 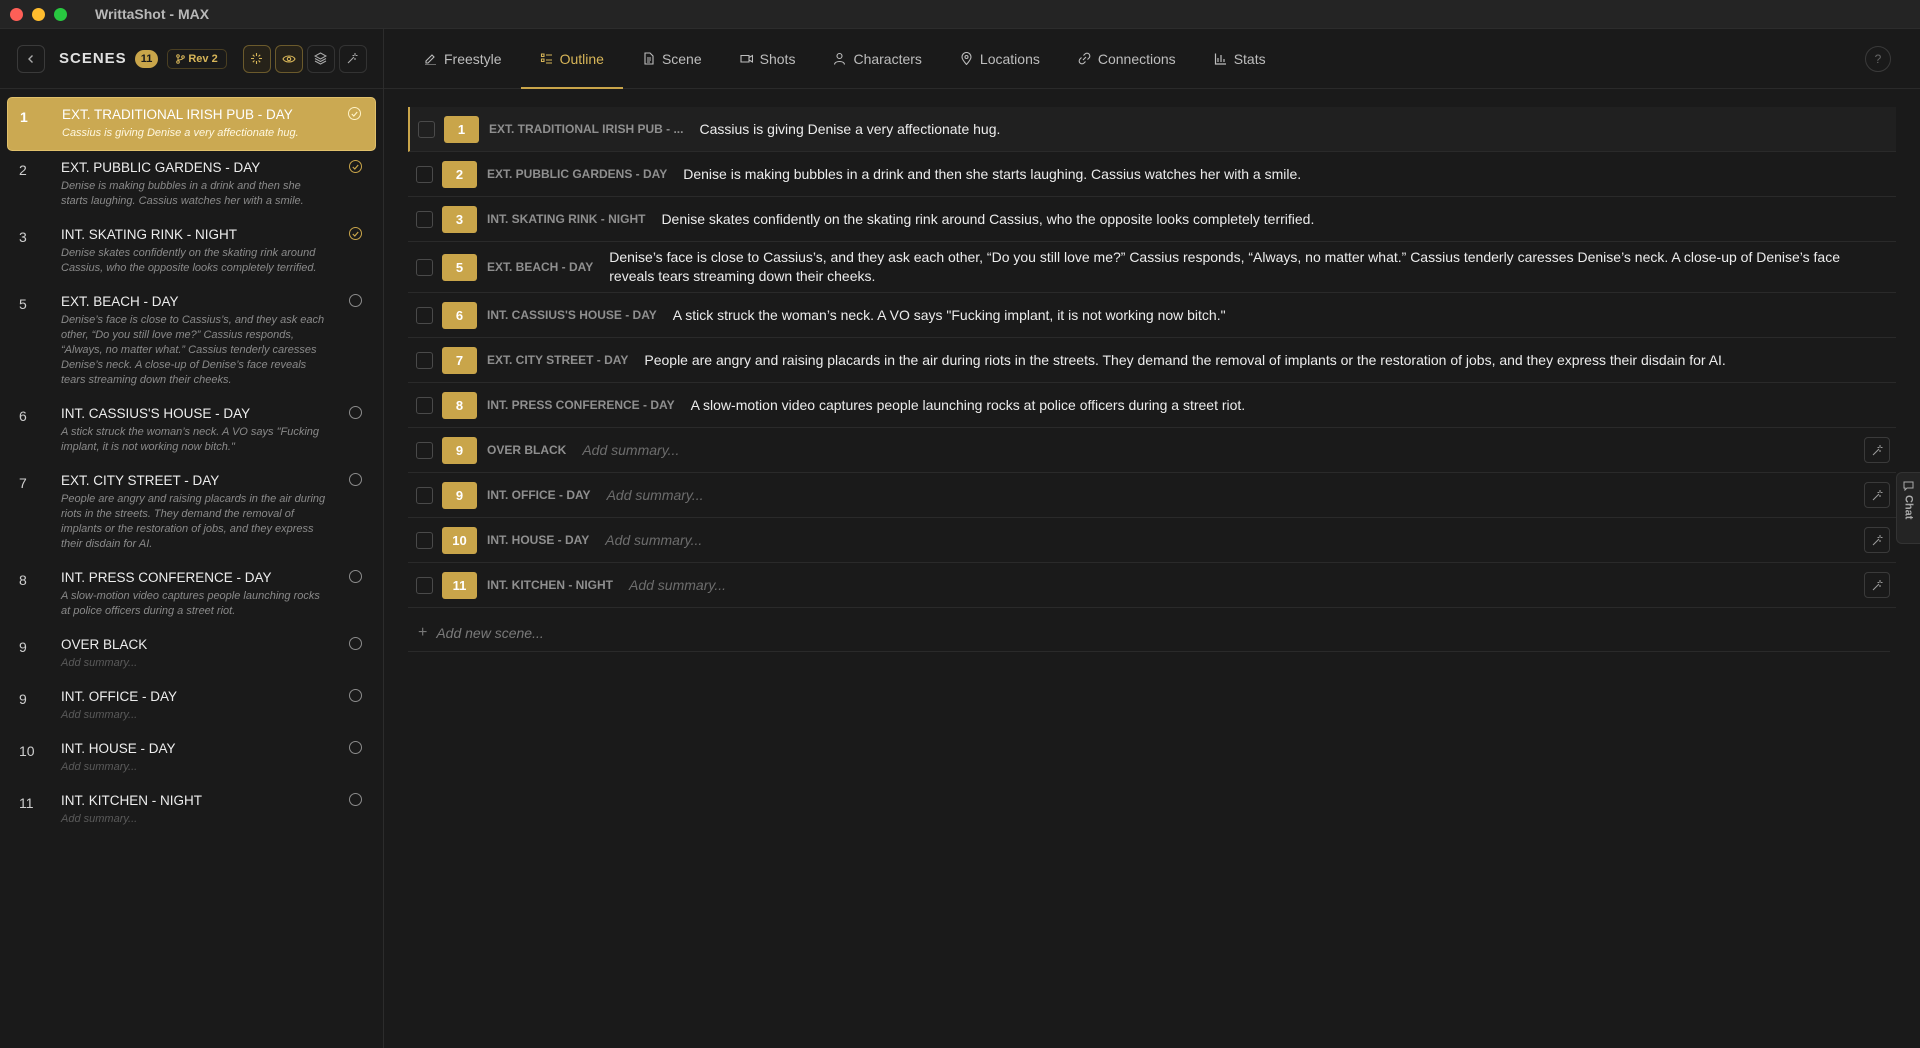 What do you see at coordinates (463, 58) in the screenshot?
I see `tab-freestyle: Freestyle` at bounding box center [463, 58].